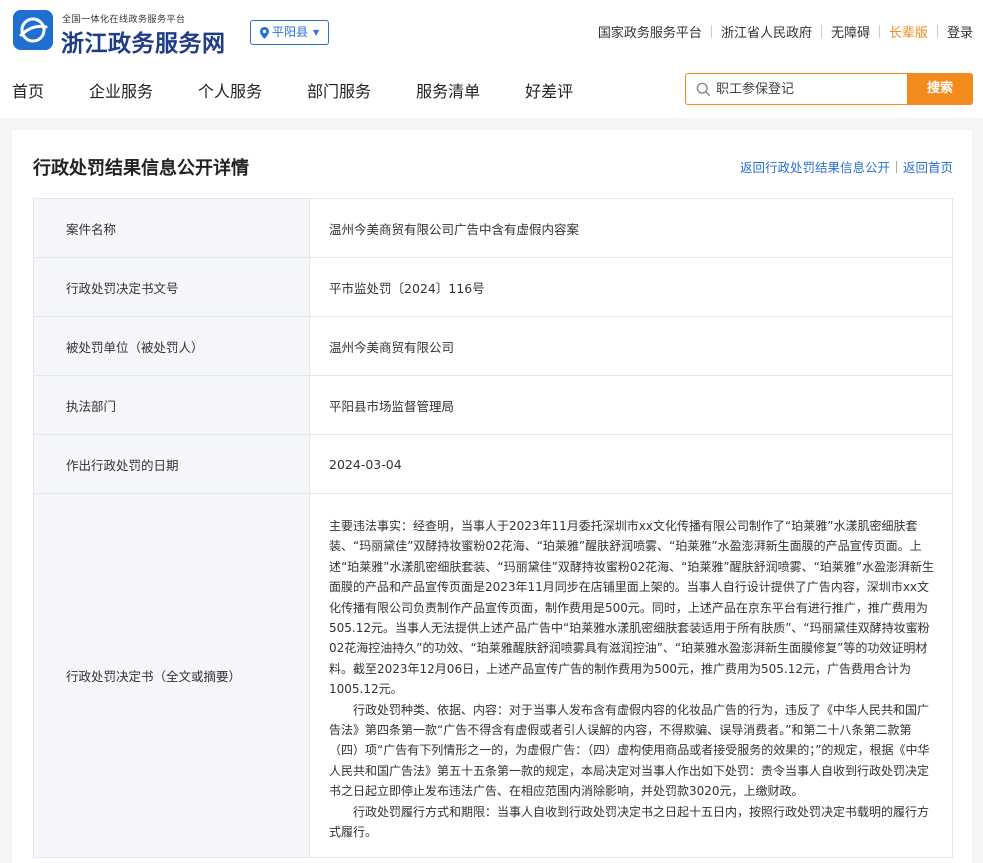 The width and height of the screenshot is (983, 863). I want to click on search-icon, so click(703, 89).